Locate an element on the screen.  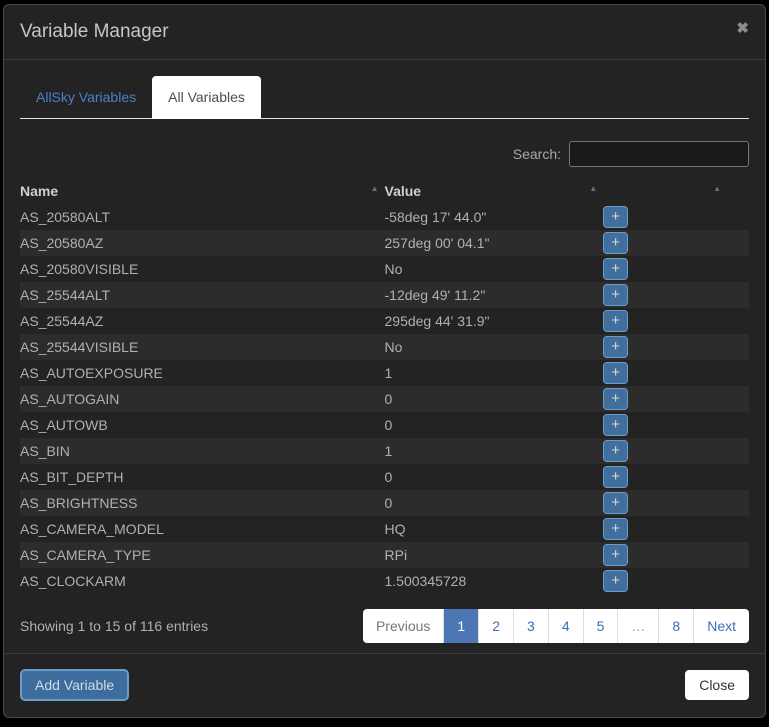
table-row: AS_AUTOEXPOSURE 1 + is located at coordinates (384, 373).